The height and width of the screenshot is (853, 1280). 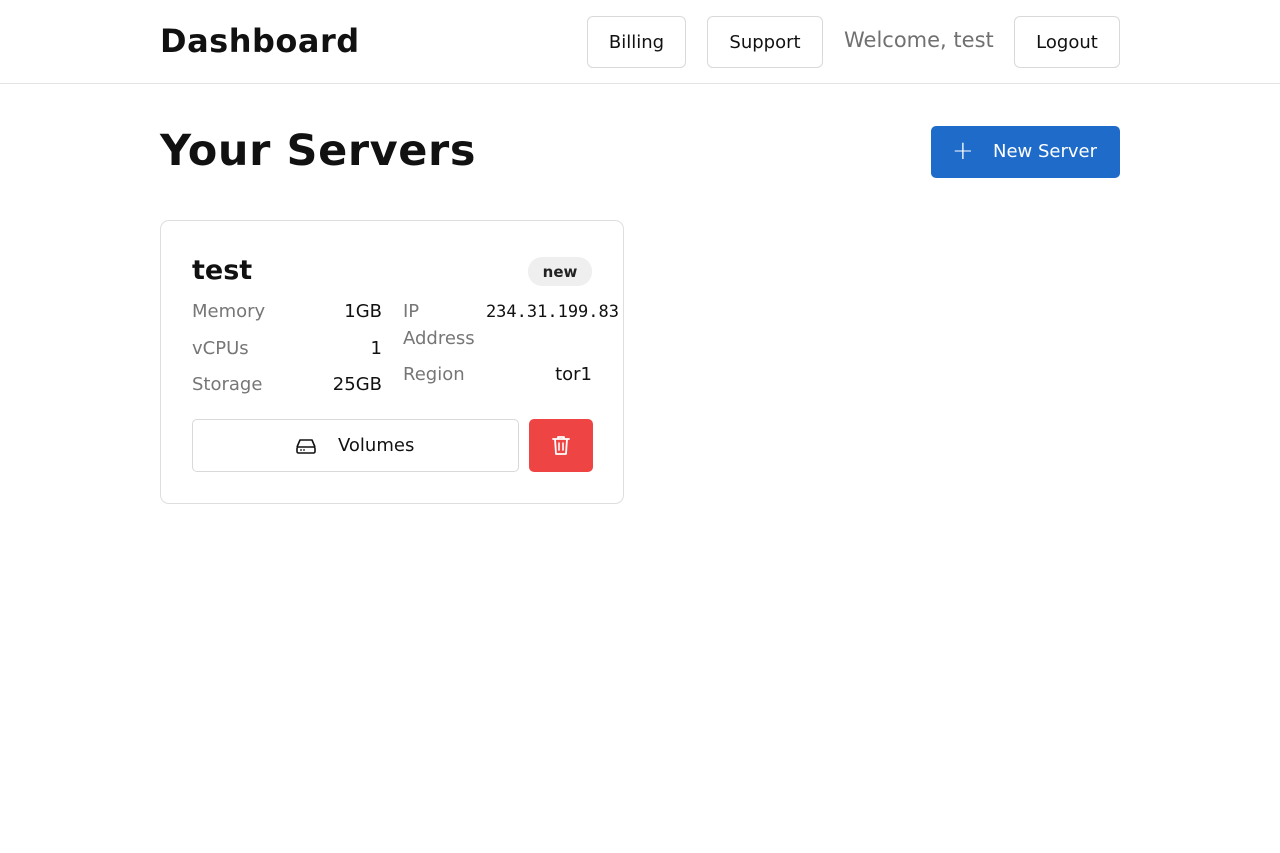 I want to click on memory-value: 1GB, so click(x=363, y=311).